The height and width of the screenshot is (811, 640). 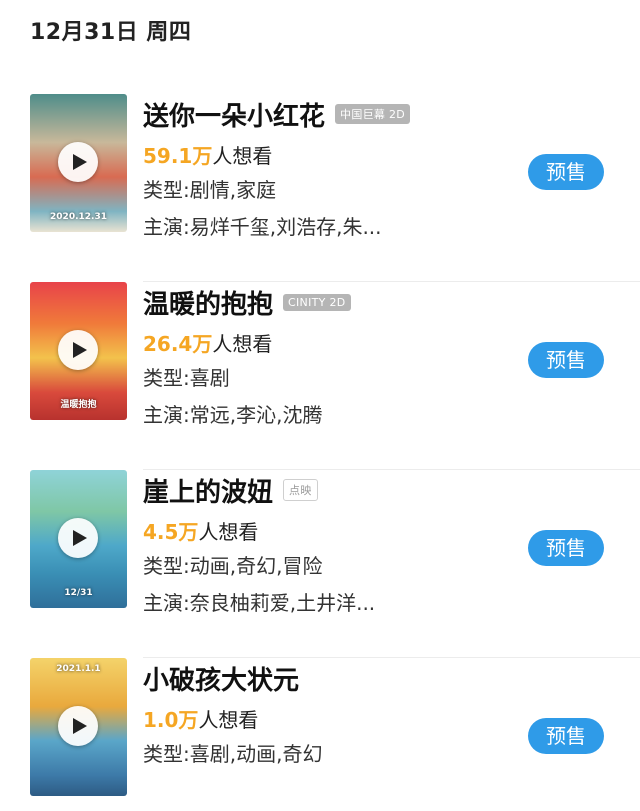 I want to click on movie-info: 小破孩大状元 1.0万 人想看 类型:喜剧,动画,奇幻, so click(x=333, y=715).